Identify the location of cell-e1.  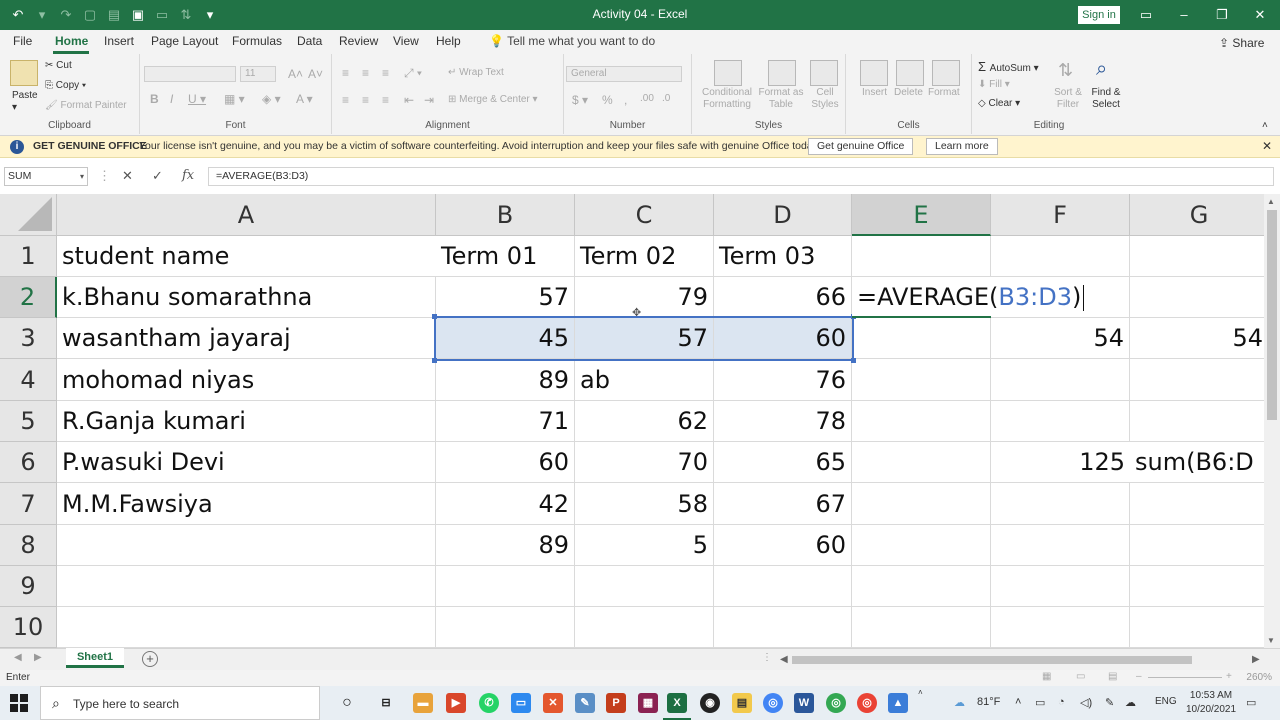
(921, 256).